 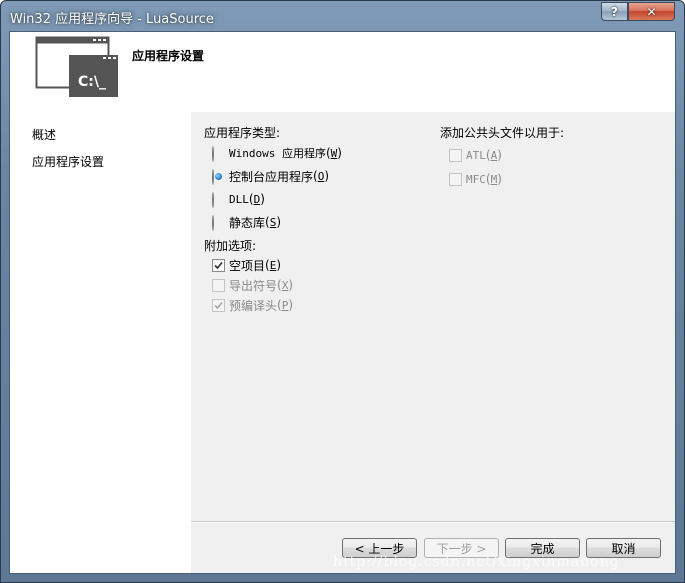 What do you see at coordinates (285, 305) in the screenshot?
I see `option-accel: P` at bounding box center [285, 305].